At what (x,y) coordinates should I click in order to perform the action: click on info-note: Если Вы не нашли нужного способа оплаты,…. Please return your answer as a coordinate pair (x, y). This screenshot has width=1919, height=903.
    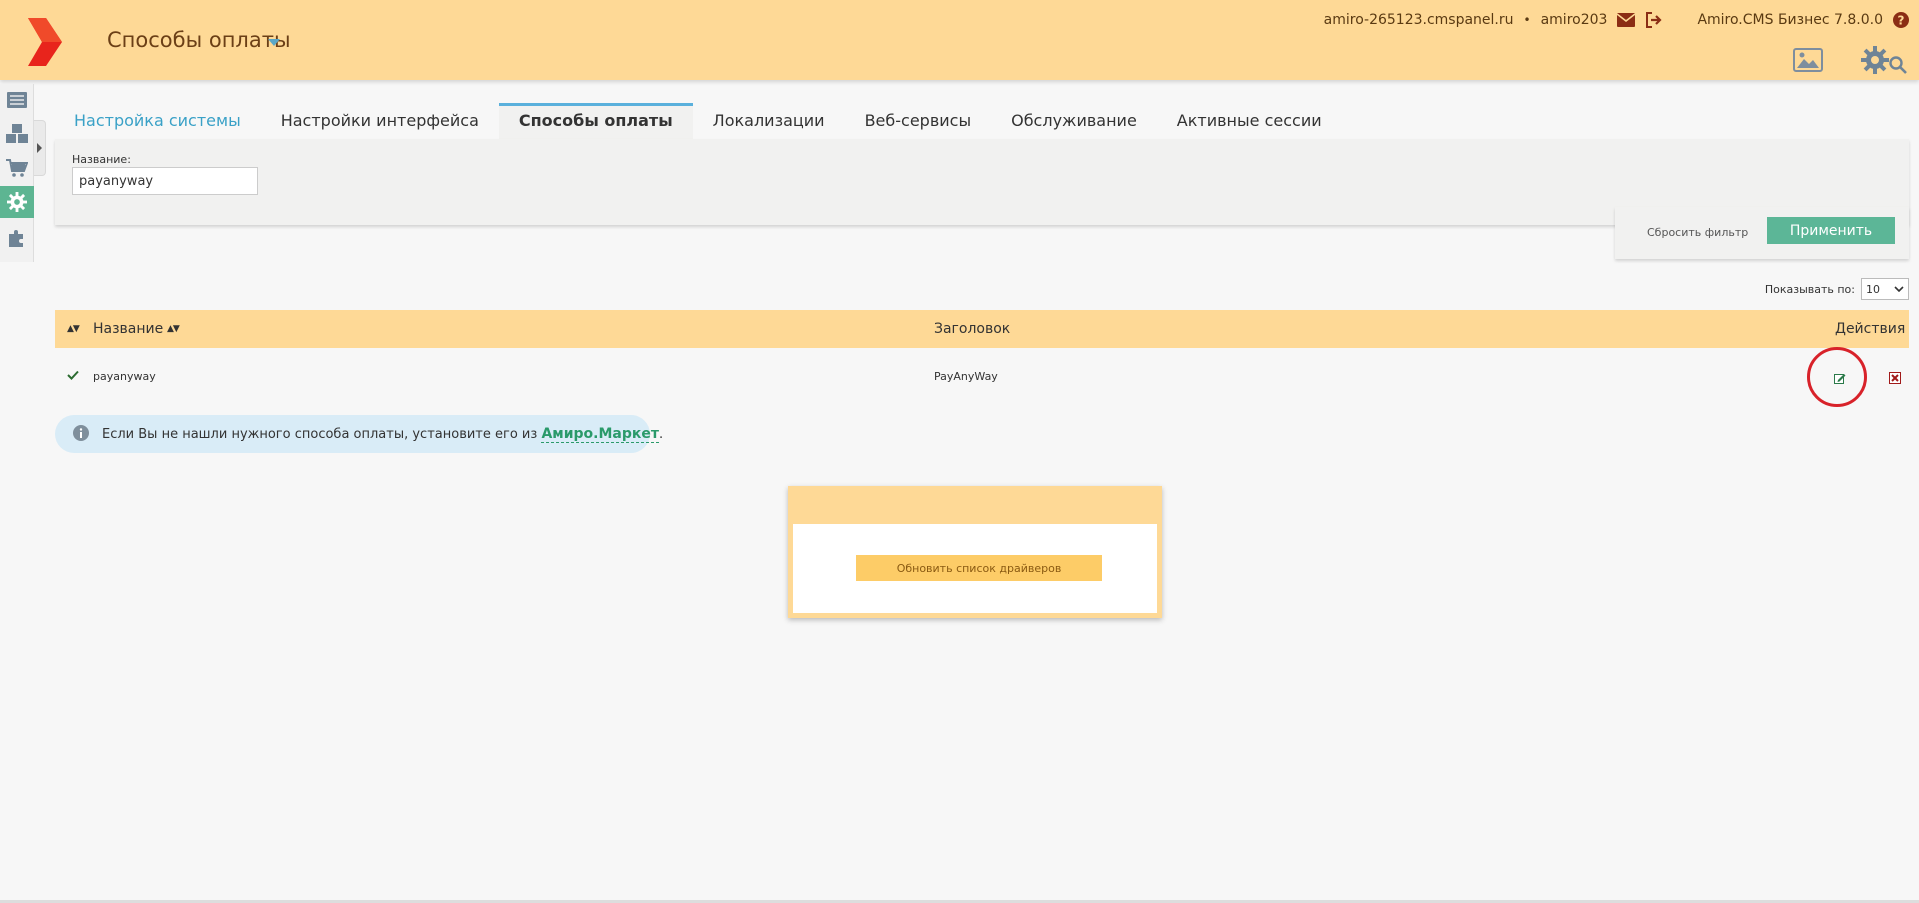
    Looking at the image, I should click on (359, 434).